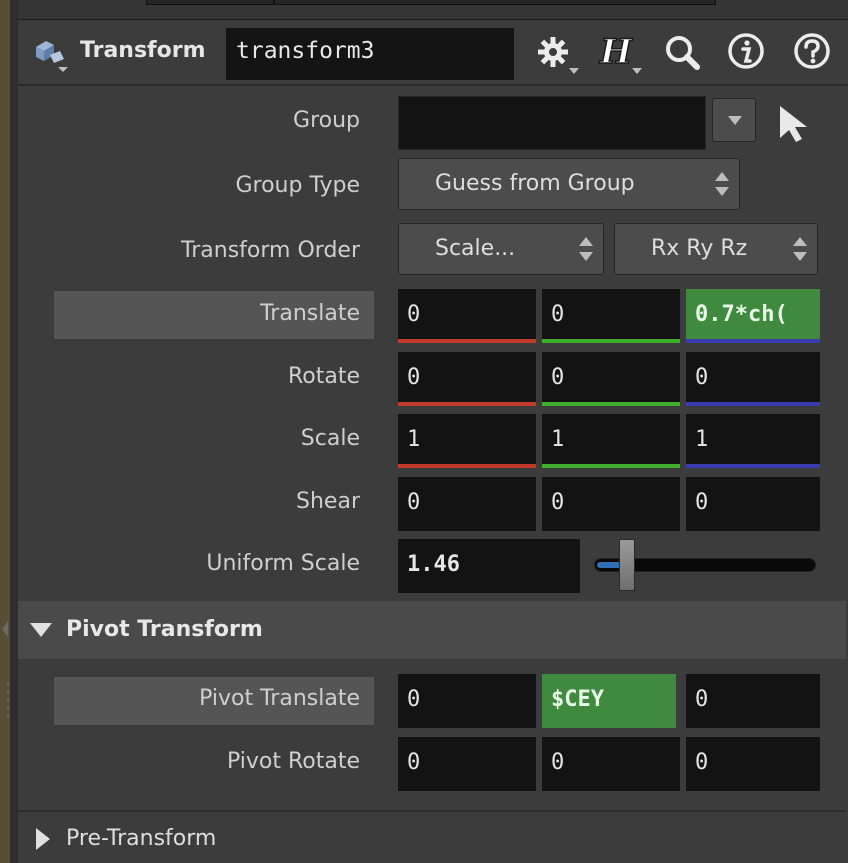 The height and width of the screenshot is (863, 848). What do you see at coordinates (8, 700) in the screenshot?
I see `resize-handle` at bounding box center [8, 700].